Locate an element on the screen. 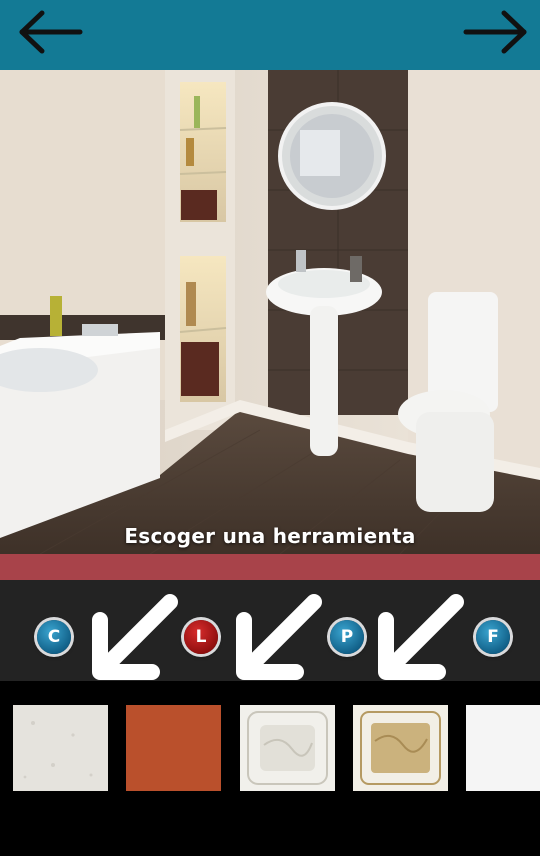 The image size is (540, 856). tool-button-p: P is located at coordinates (347, 637).